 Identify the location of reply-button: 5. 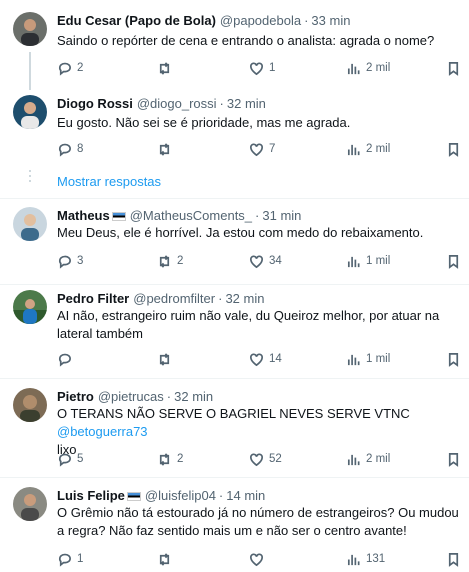
(70, 459).